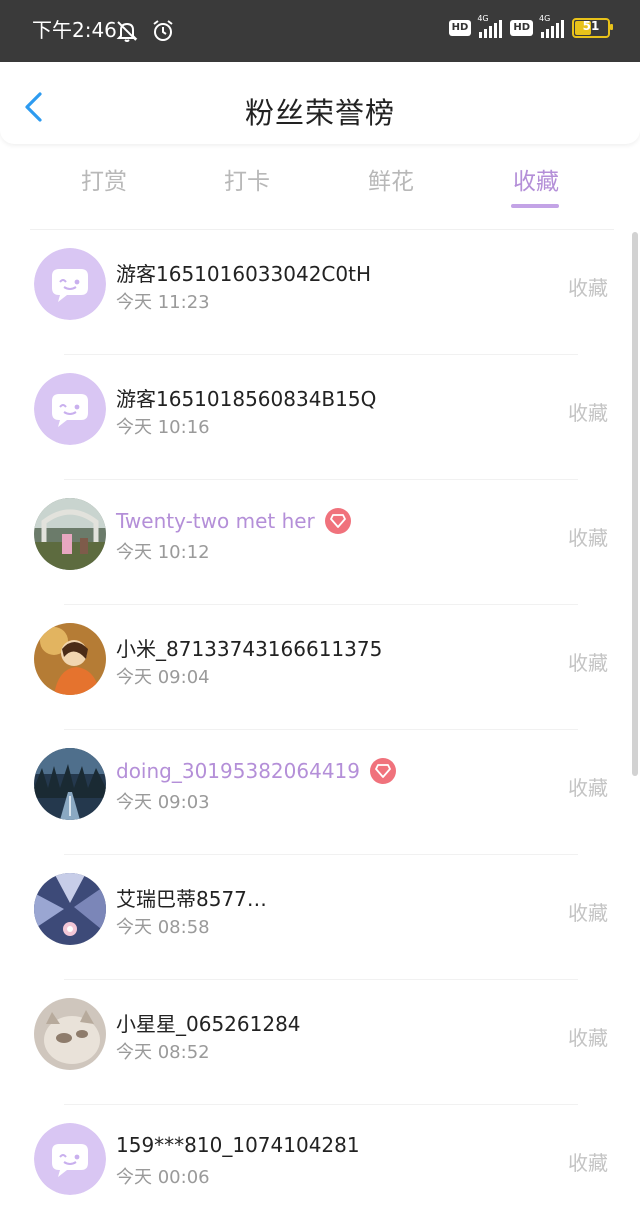  Describe the element at coordinates (320, 187) in the screenshot. I see `tab-bar: 打赏 打卡 鲜花 收藏` at that location.